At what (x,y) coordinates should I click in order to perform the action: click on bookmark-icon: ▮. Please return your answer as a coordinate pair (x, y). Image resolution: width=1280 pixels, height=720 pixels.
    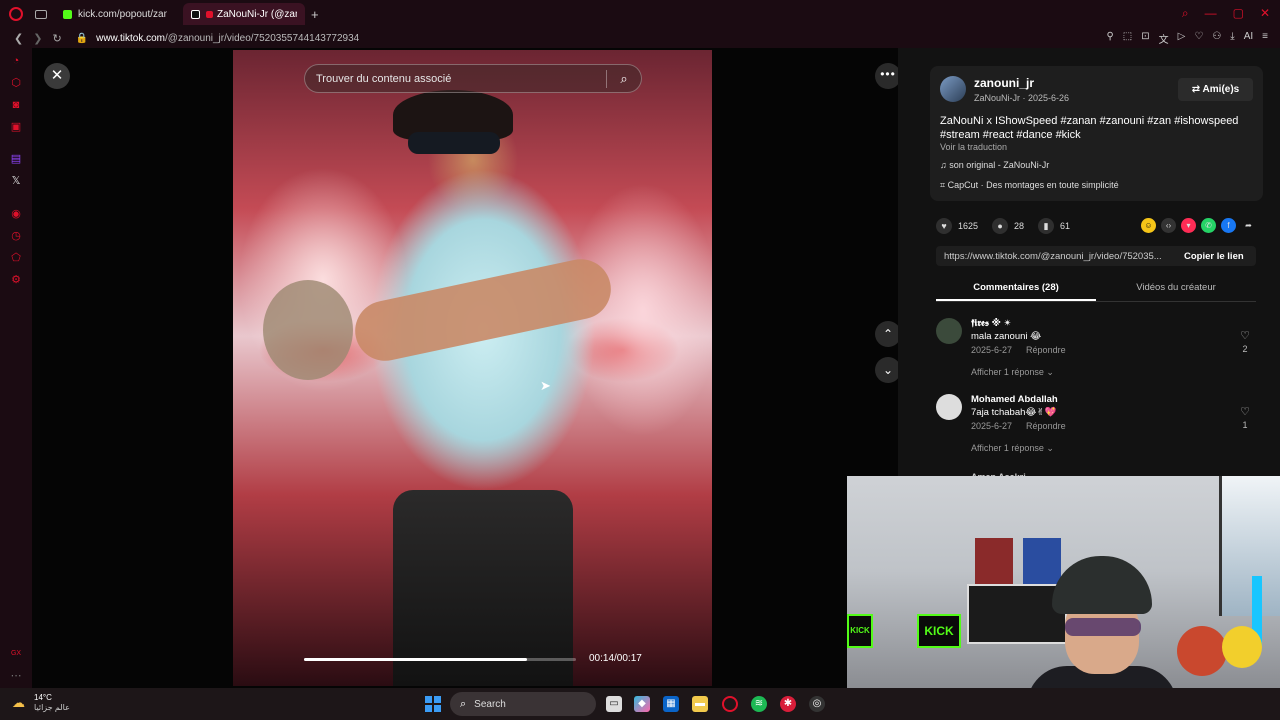
    Looking at the image, I should click on (1046, 226).